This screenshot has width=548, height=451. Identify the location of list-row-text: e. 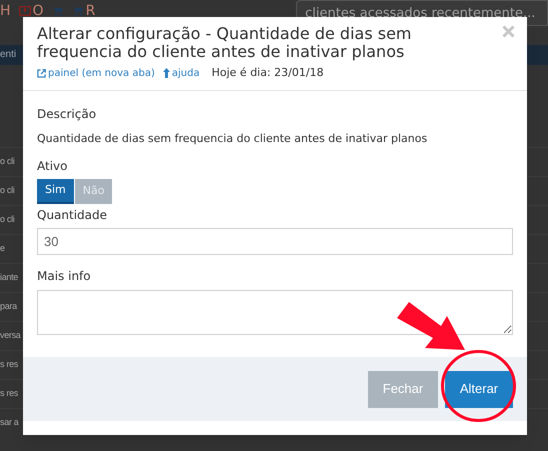
(2, 249).